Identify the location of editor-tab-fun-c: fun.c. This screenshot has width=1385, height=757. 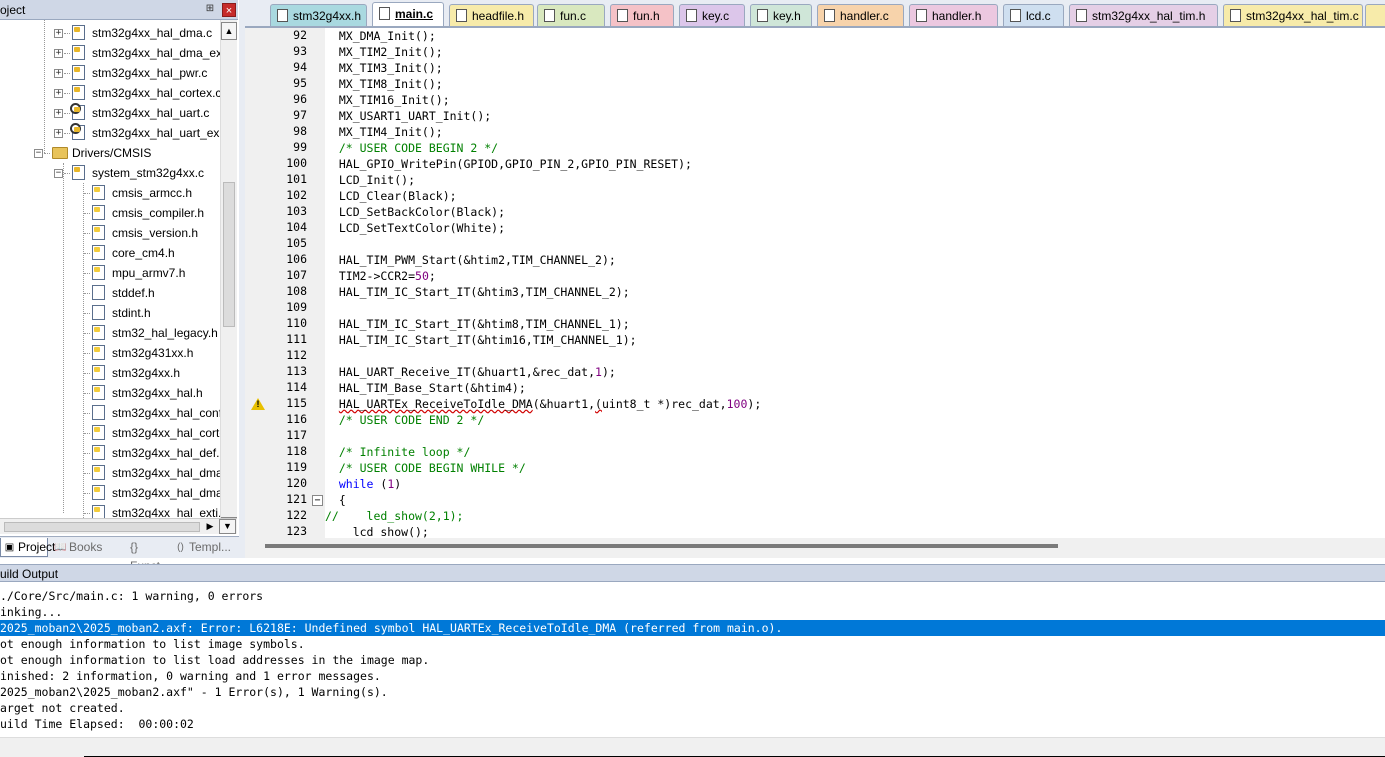
(571, 15).